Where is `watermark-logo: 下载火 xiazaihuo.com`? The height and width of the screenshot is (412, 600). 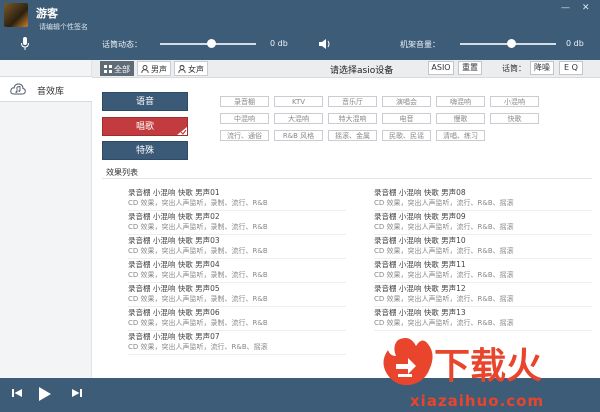 watermark-logo: 下载火 xiazaihuo.com is located at coordinates (463, 374).